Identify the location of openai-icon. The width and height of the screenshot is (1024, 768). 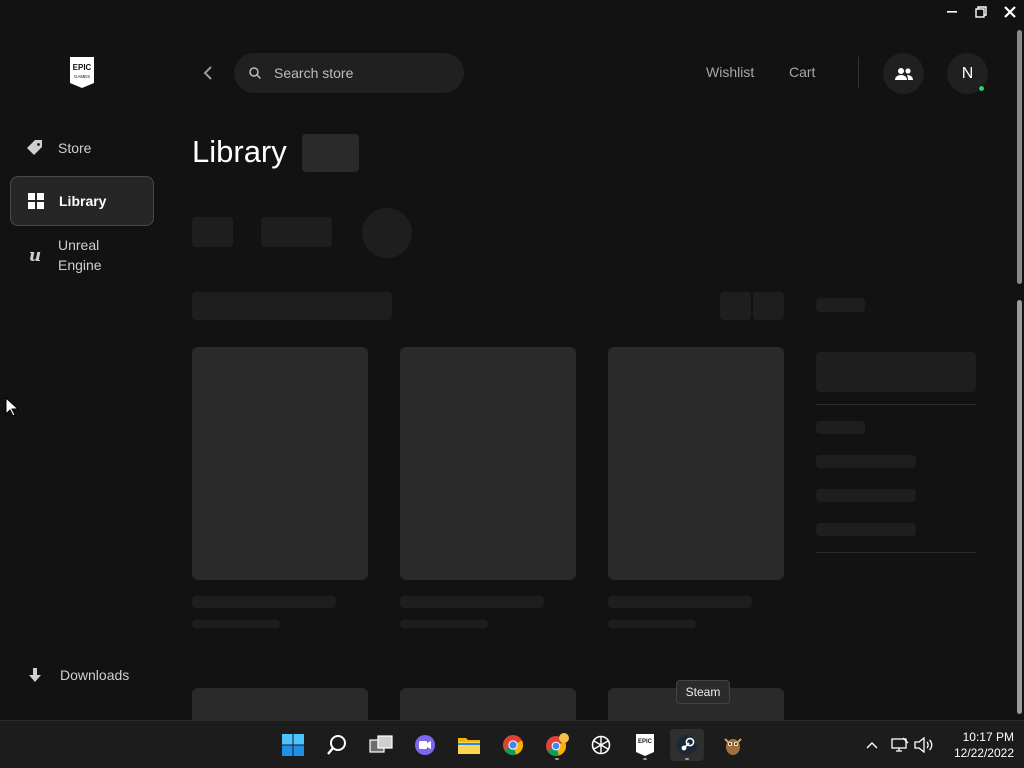
(601, 745).